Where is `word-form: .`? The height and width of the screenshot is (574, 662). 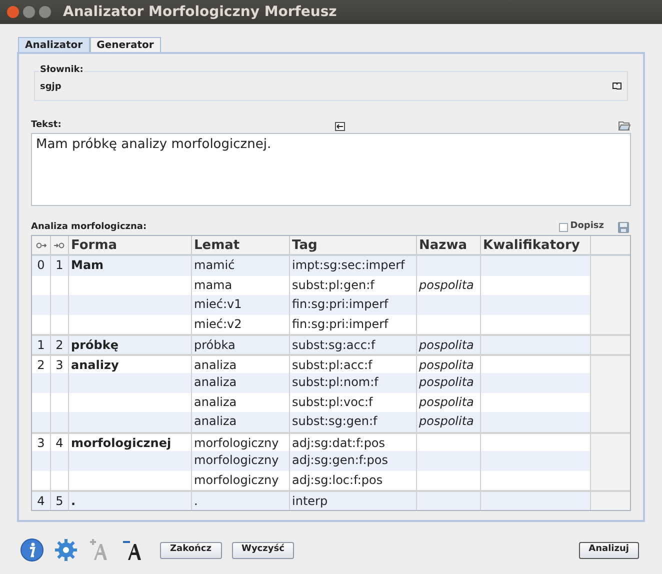
word-form: . is located at coordinates (73, 501).